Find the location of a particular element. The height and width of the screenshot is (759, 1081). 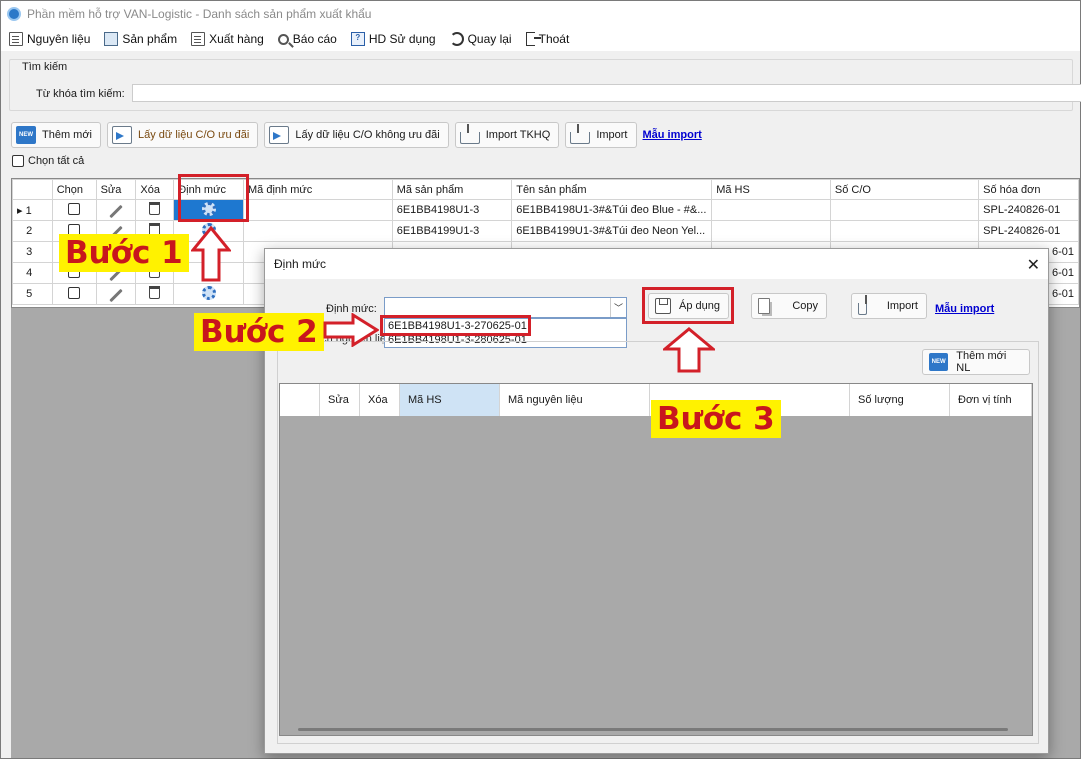

copy-button: Copy is located at coordinates (789, 306).